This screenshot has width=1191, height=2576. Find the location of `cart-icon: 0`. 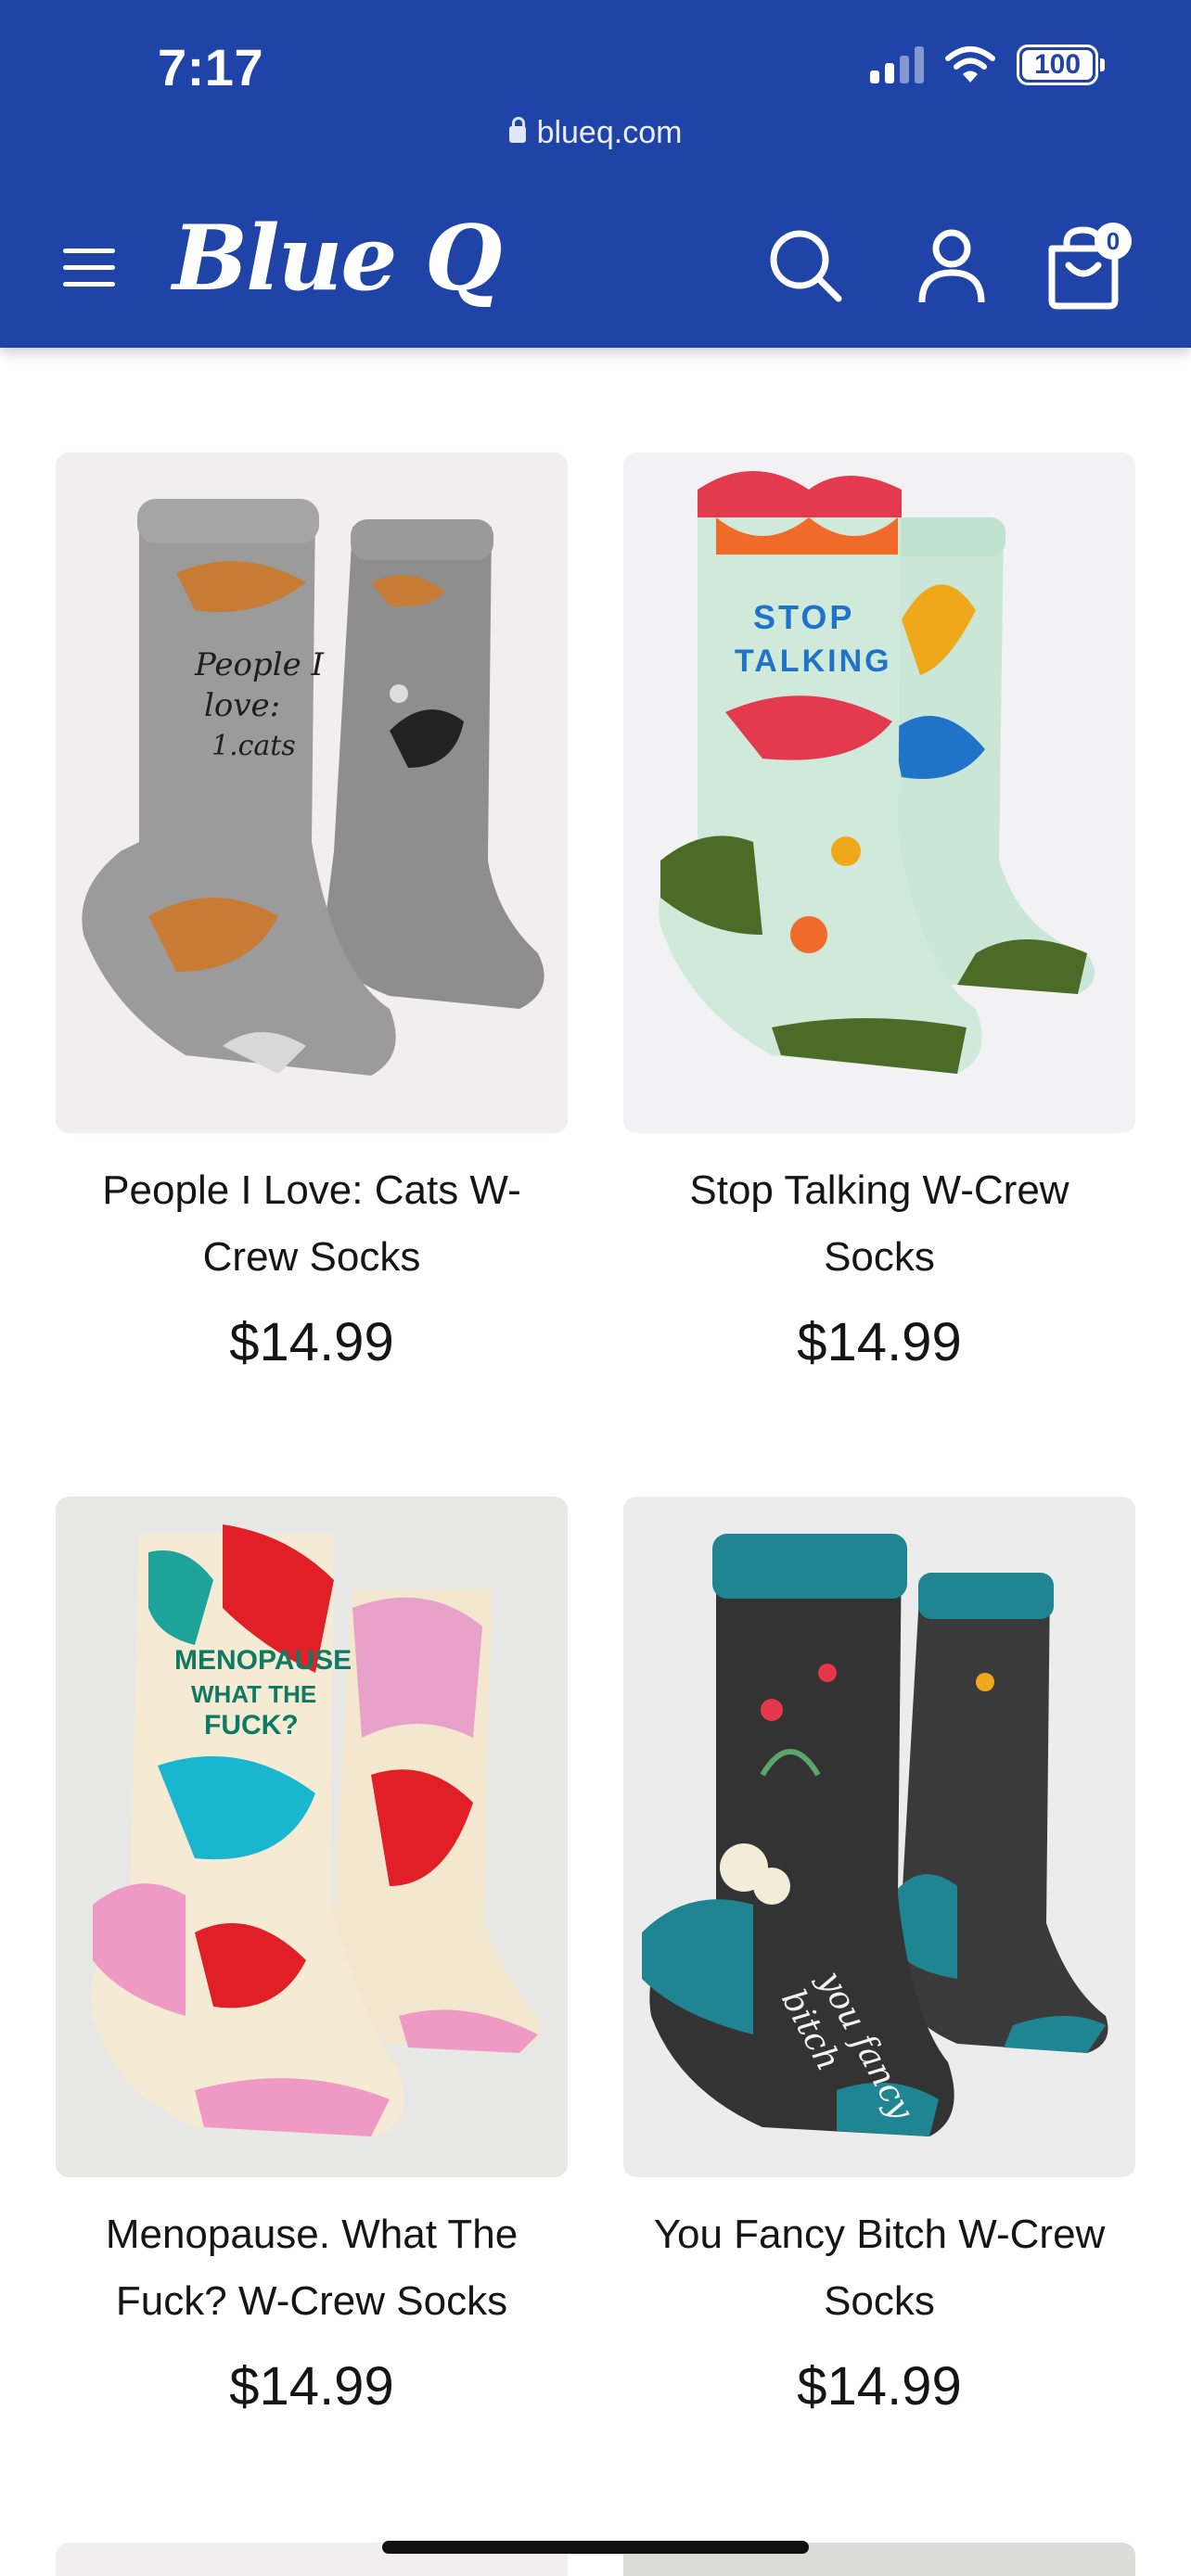

cart-icon: 0 is located at coordinates (1087, 266).